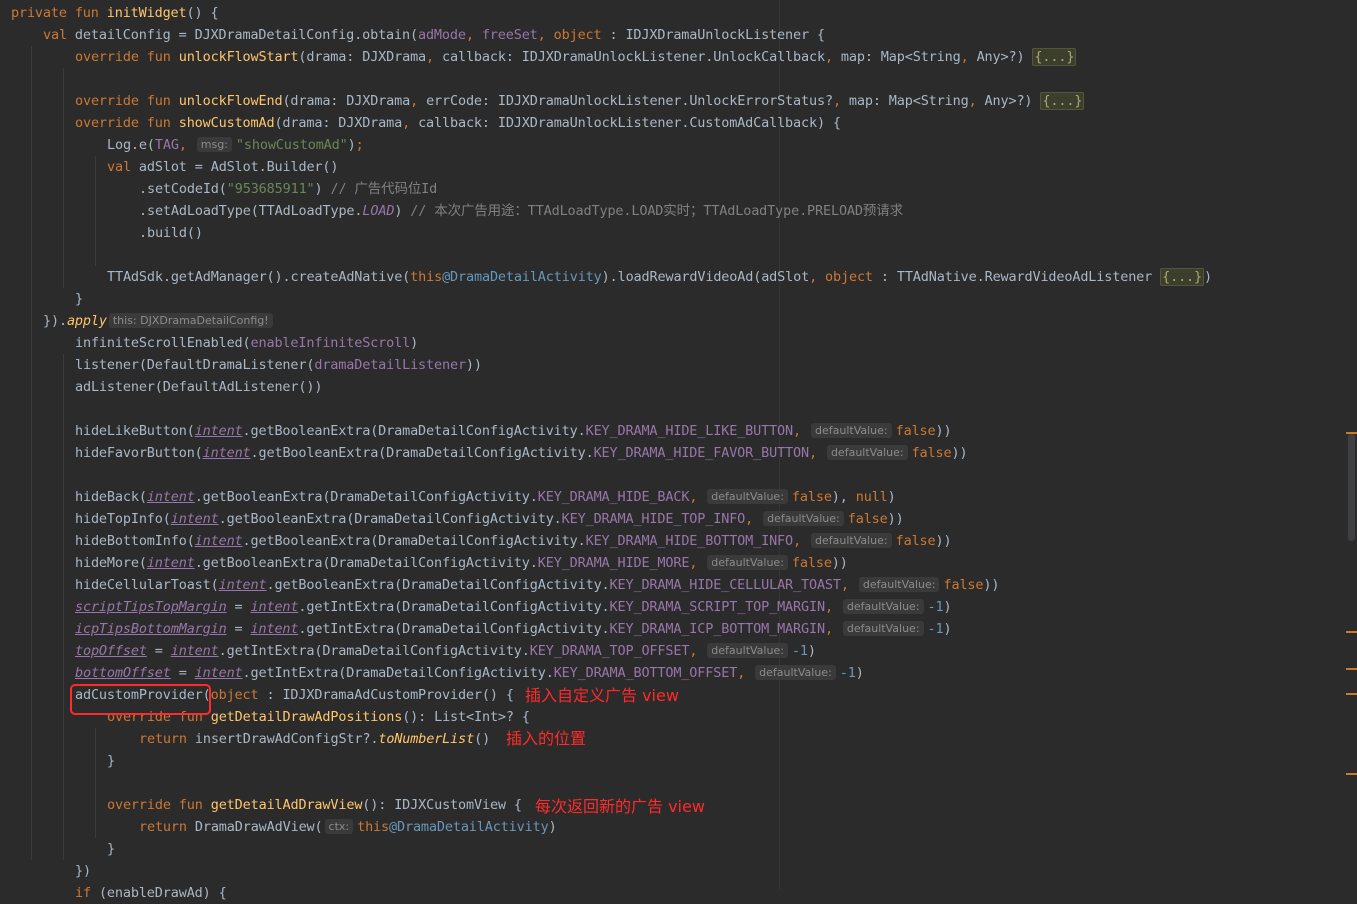  Describe the element at coordinates (166, 145) in the screenshot. I see `code-token: TAG` at that location.